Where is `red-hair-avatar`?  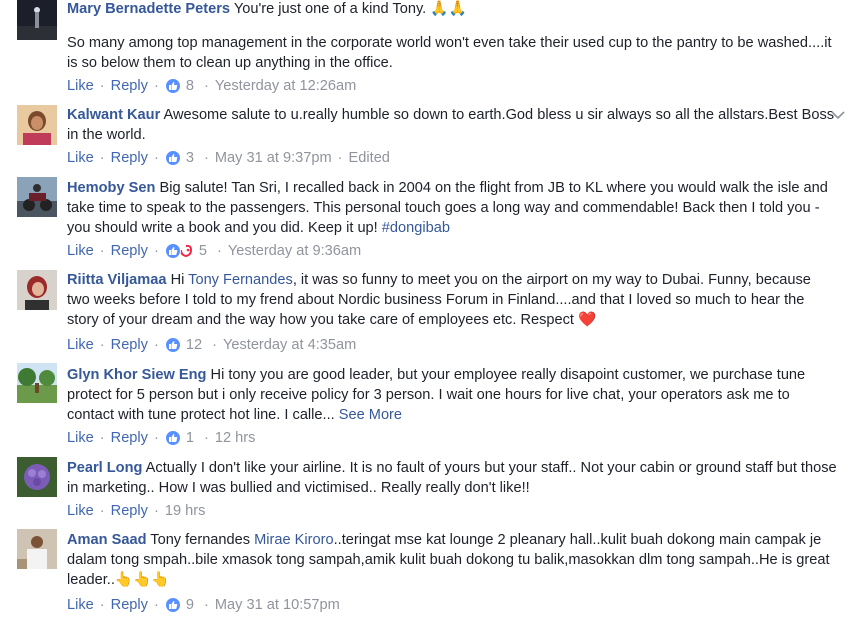
red-hair-avatar is located at coordinates (37, 290).